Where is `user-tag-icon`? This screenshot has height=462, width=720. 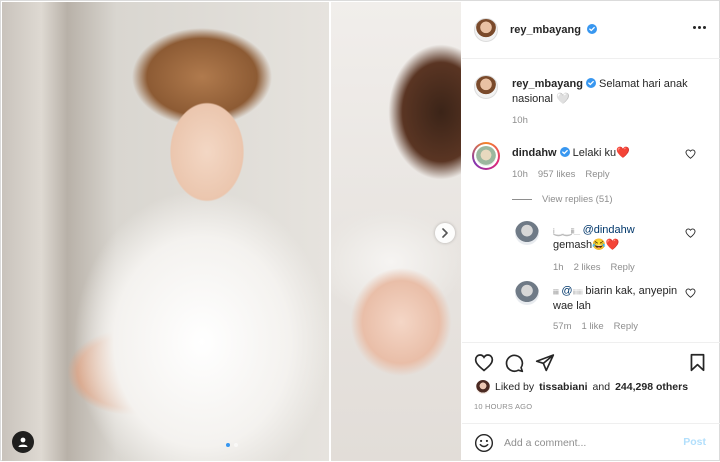 user-tag-icon is located at coordinates (23, 442).